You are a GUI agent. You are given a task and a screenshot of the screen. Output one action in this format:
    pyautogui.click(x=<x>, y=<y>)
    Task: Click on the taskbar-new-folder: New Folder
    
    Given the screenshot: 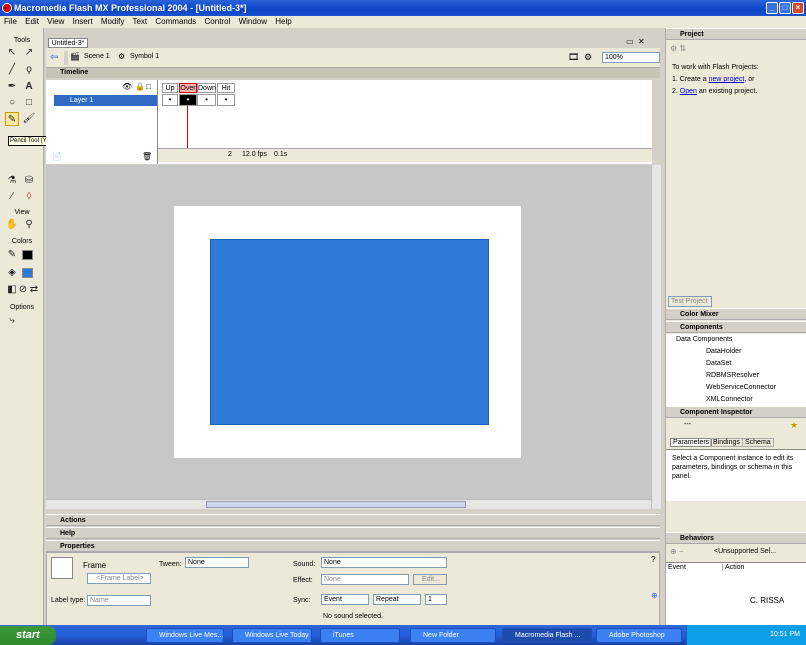 What is the action you would take?
    pyautogui.click(x=453, y=635)
    